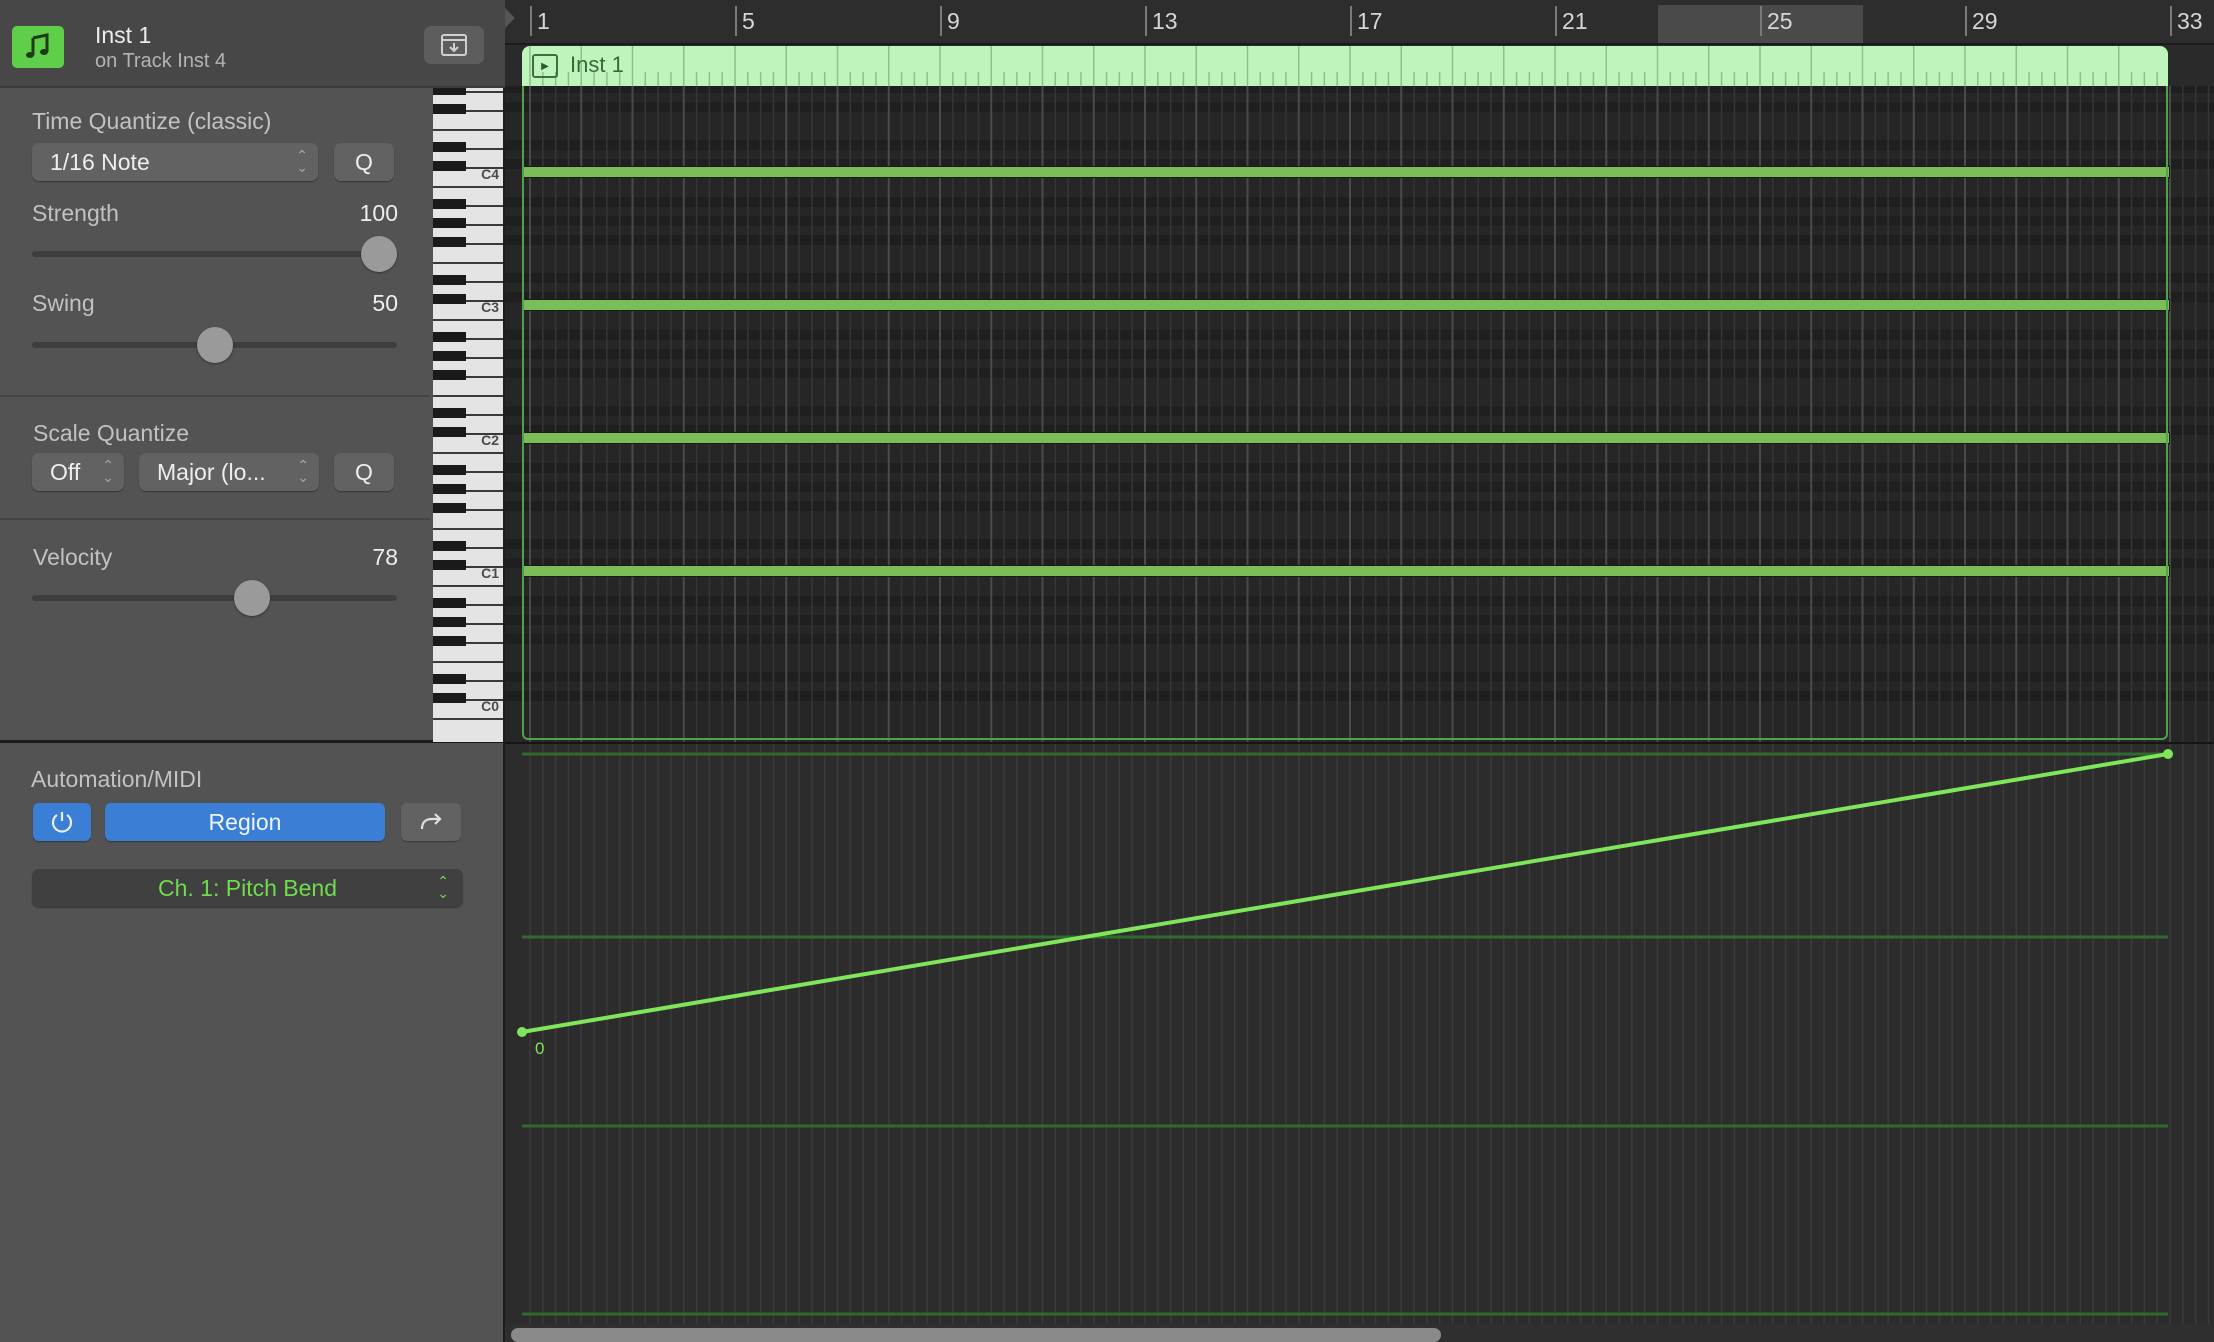 The height and width of the screenshot is (1342, 2214). I want to click on time-quantize-popup: 1/16 Note ⌃ ⌄, so click(175, 162).